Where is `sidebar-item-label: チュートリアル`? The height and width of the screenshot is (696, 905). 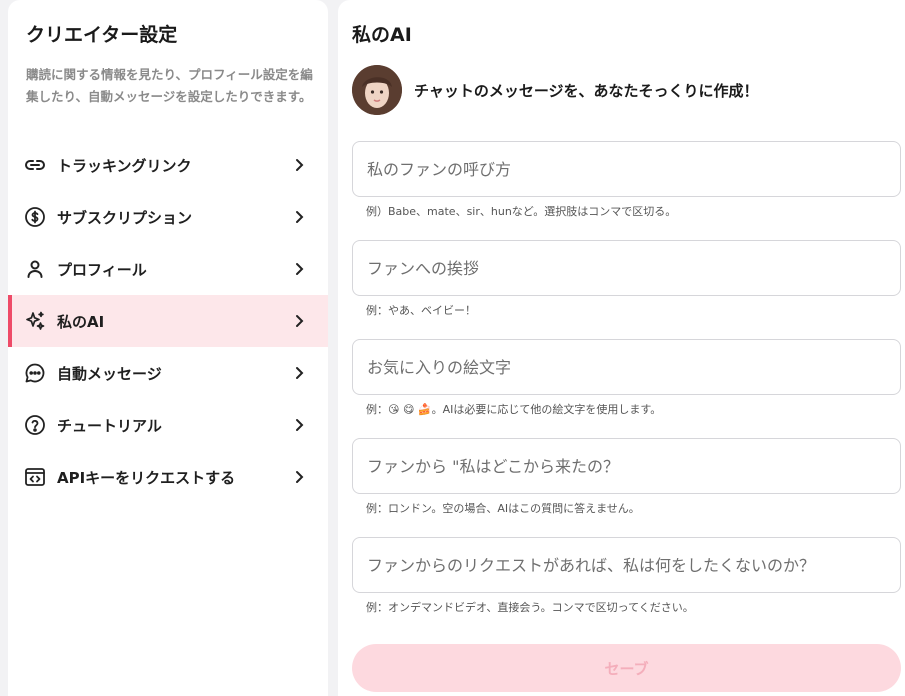
sidebar-item-label: チュートリアル is located at coordinates (109, 425).